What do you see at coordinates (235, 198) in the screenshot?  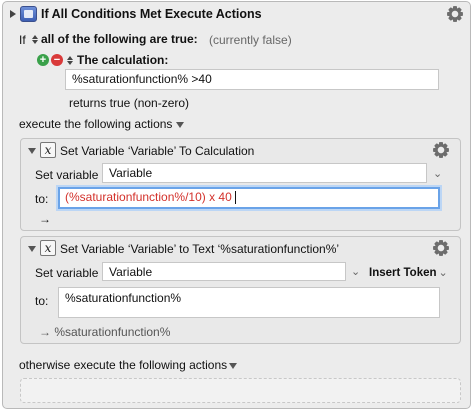 I see `text-cursor` at bounding box center [235, 198].